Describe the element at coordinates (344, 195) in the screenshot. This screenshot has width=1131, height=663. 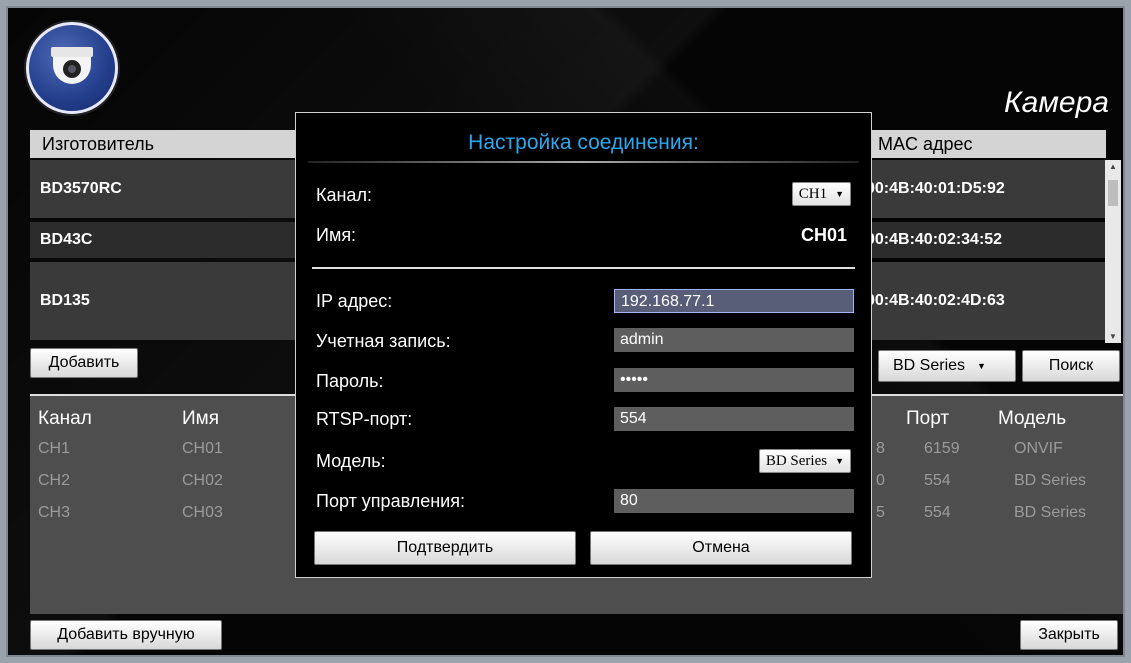
I see `channel-label: Канал:` at that location.